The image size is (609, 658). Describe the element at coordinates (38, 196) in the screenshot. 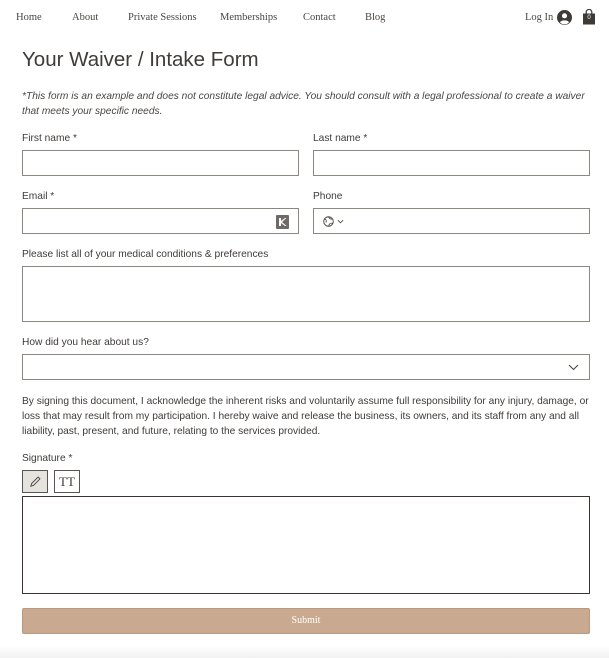

I see `email-label: Email *` at that location.